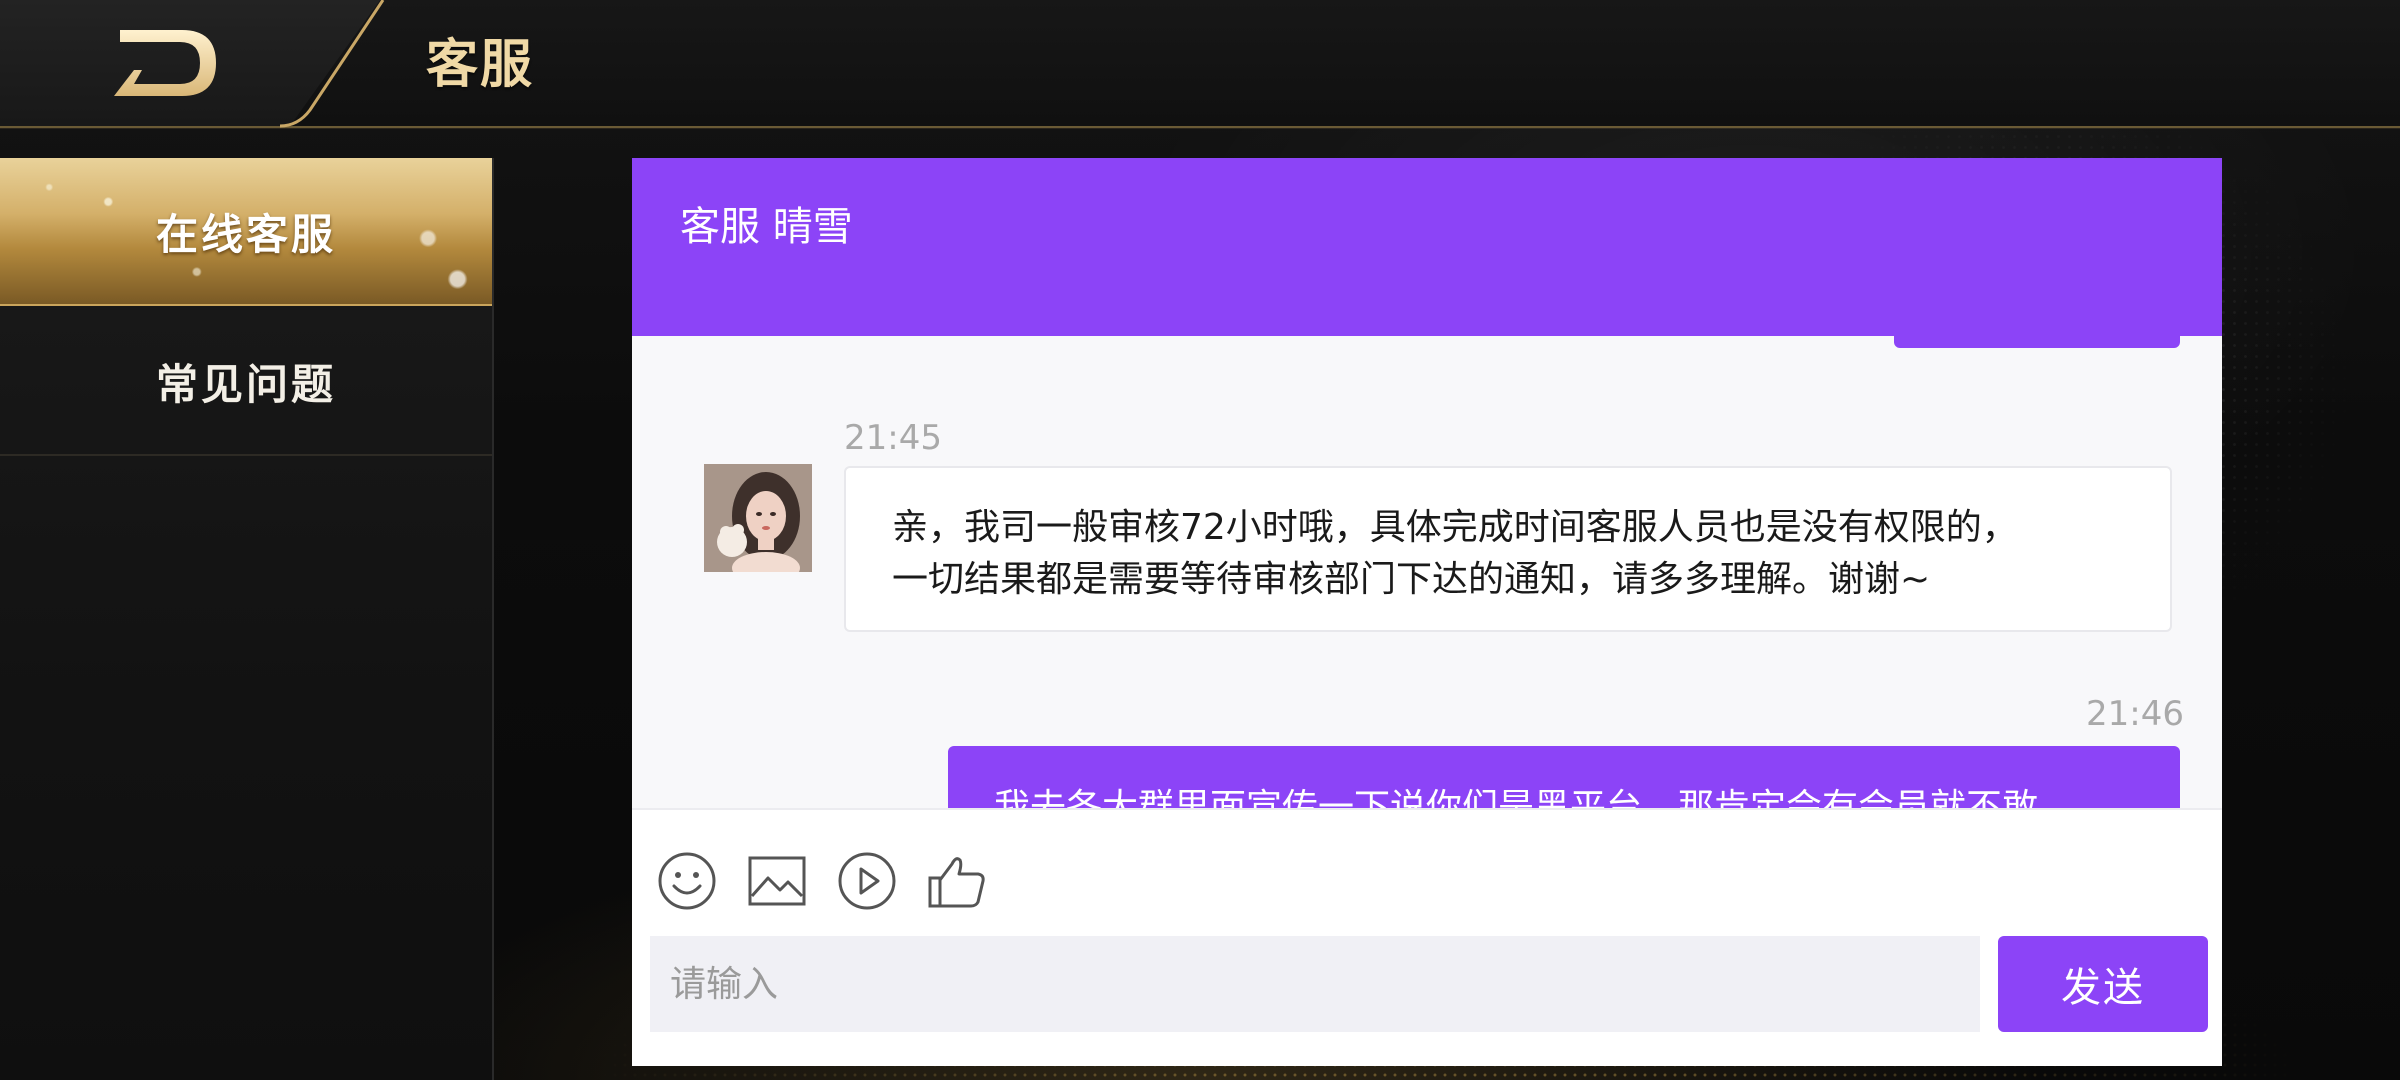  I want to click on agent-avatar, so click(758, 518).